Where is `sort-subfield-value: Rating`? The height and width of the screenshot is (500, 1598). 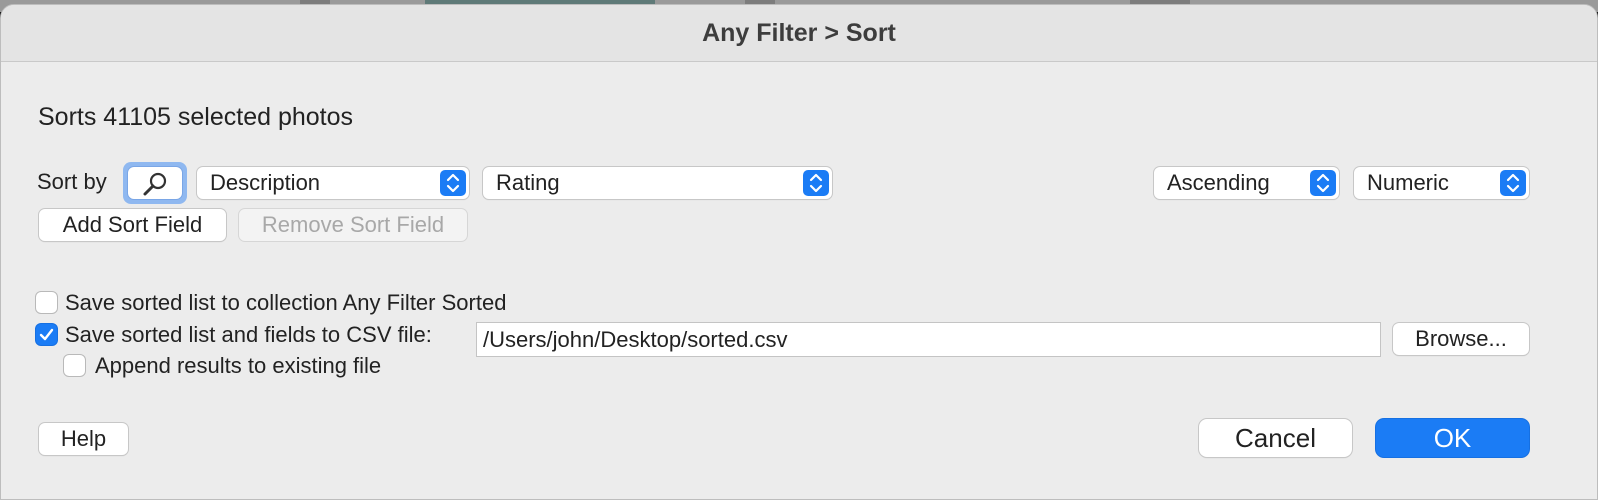 sort-subfield-value: Rating is located at coordinates (528, 182).